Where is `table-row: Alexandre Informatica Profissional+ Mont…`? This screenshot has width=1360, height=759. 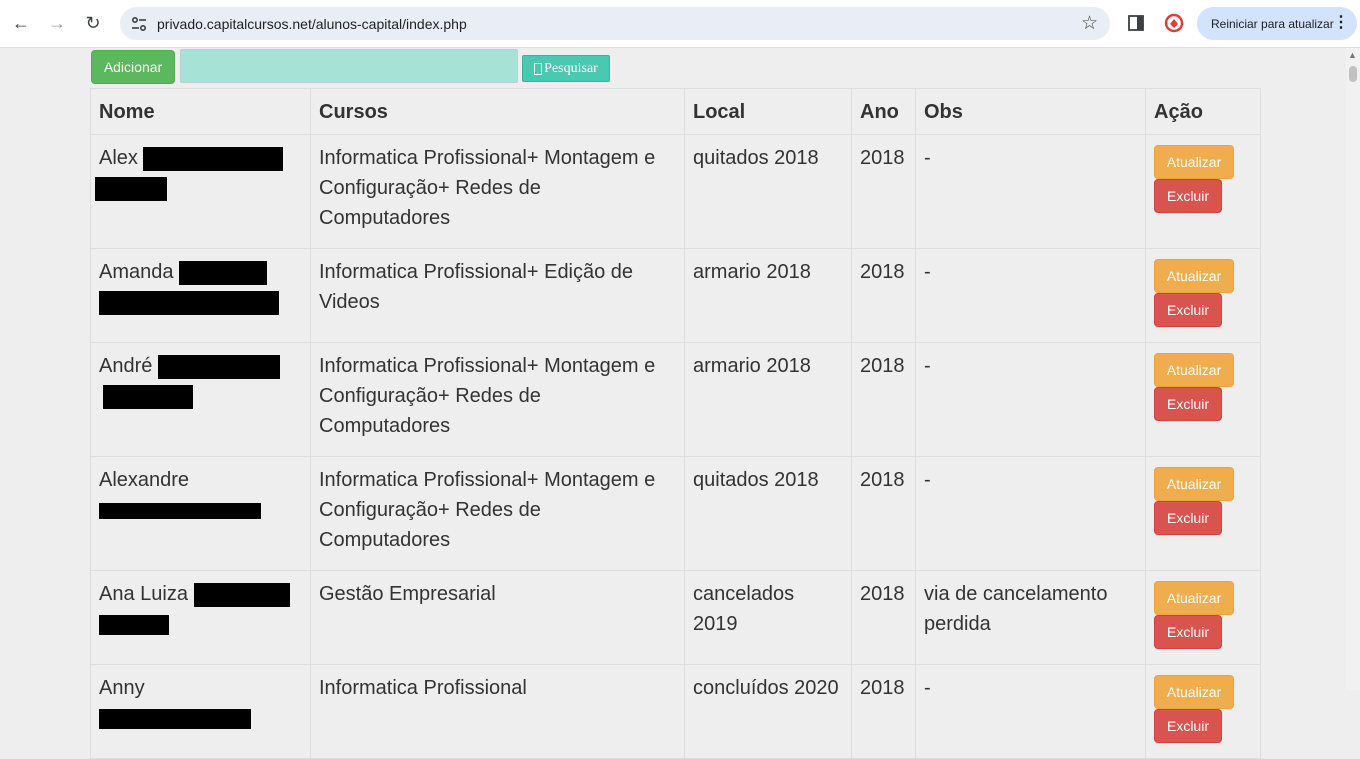
table-row: Alexandre Informatica Profissional+ Mont… is located at coordinates (675, 513).